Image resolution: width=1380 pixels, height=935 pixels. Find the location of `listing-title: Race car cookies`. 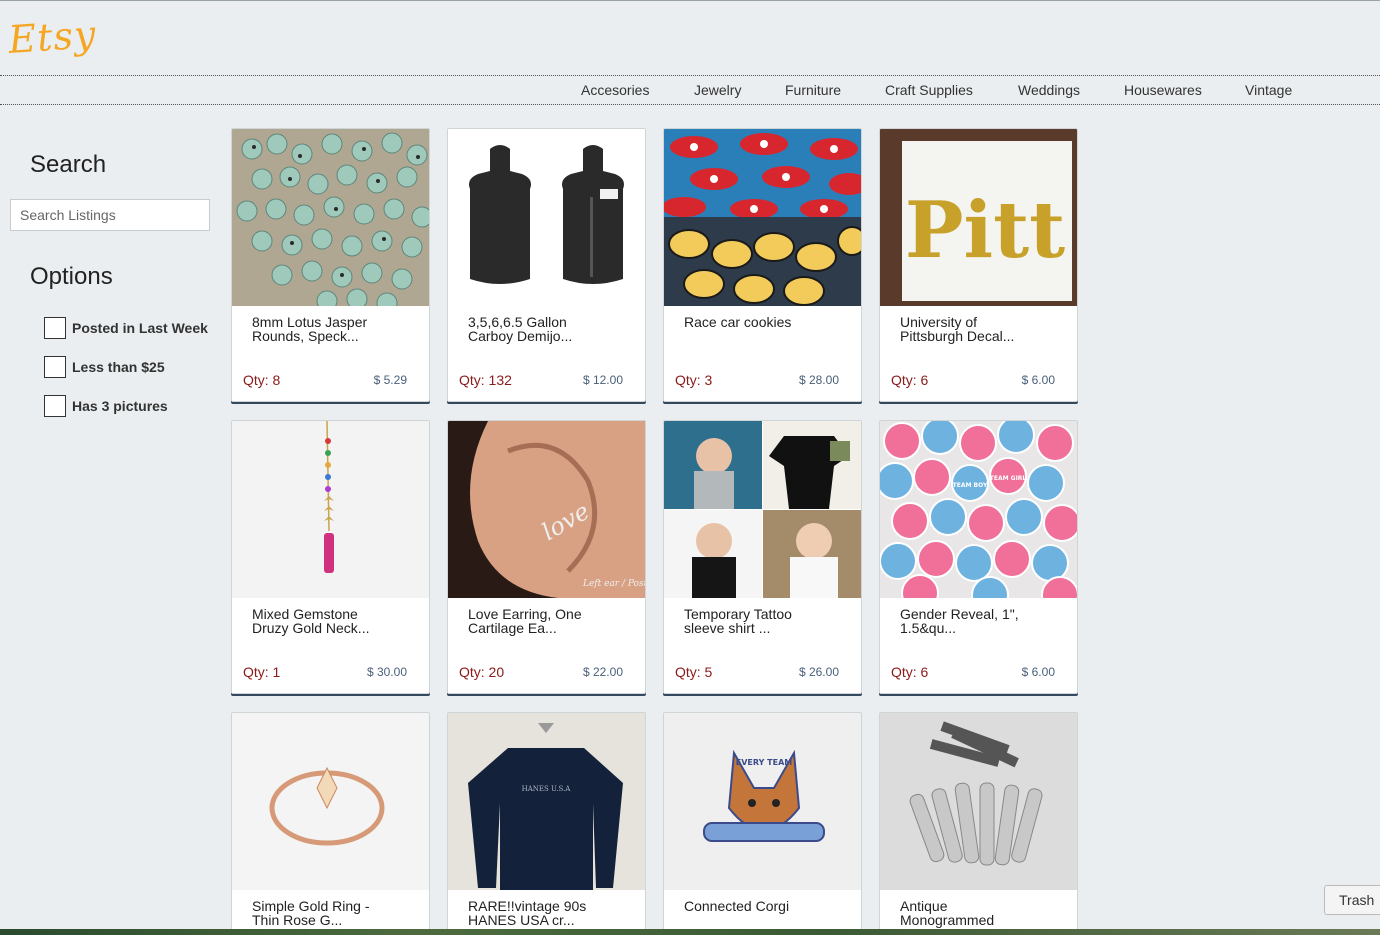

listing-title: Race car cookies is located at coordinates (738, 322).